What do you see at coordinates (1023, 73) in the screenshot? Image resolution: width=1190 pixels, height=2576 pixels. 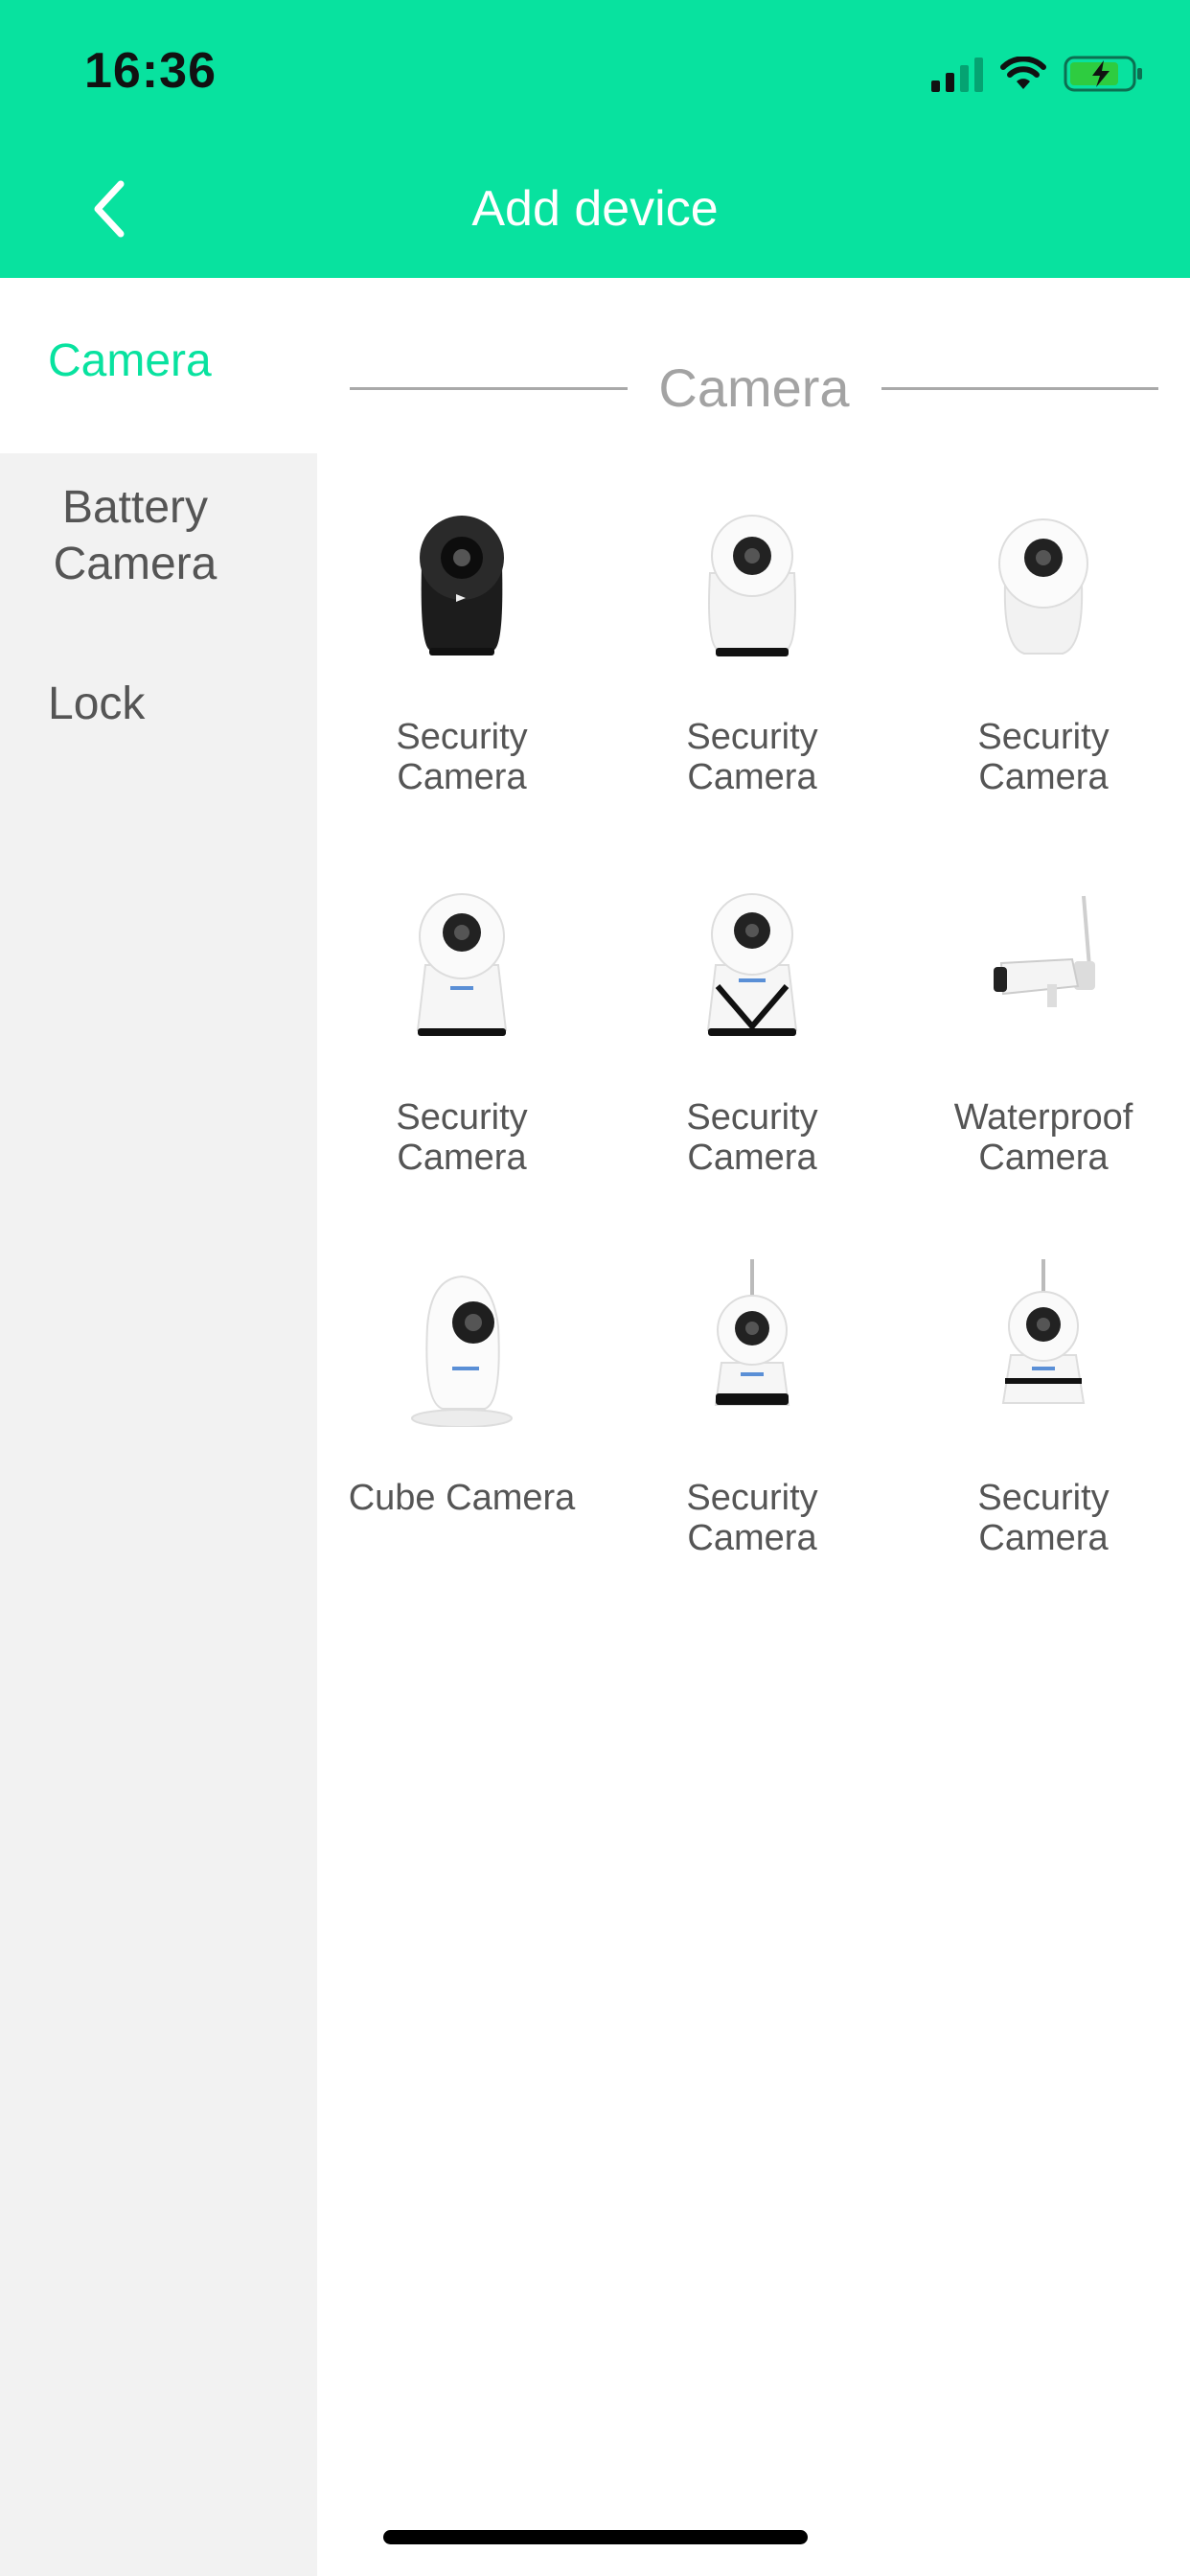 I see `wifi-icon` at bounding box center [1023, 73].